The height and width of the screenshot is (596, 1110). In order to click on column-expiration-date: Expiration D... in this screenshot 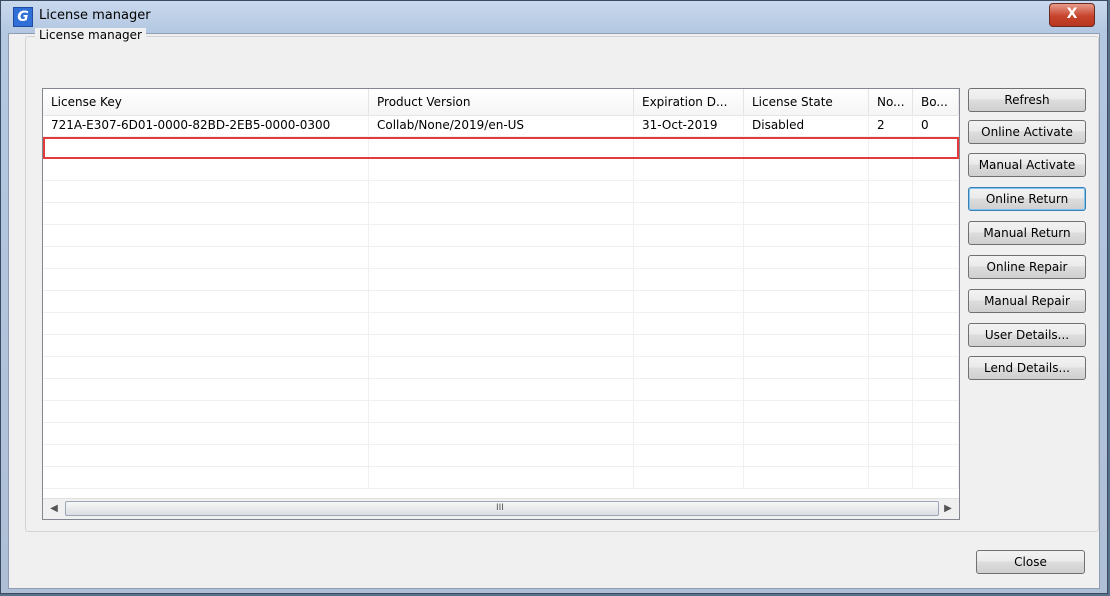, I will do `click(689, 102)`.